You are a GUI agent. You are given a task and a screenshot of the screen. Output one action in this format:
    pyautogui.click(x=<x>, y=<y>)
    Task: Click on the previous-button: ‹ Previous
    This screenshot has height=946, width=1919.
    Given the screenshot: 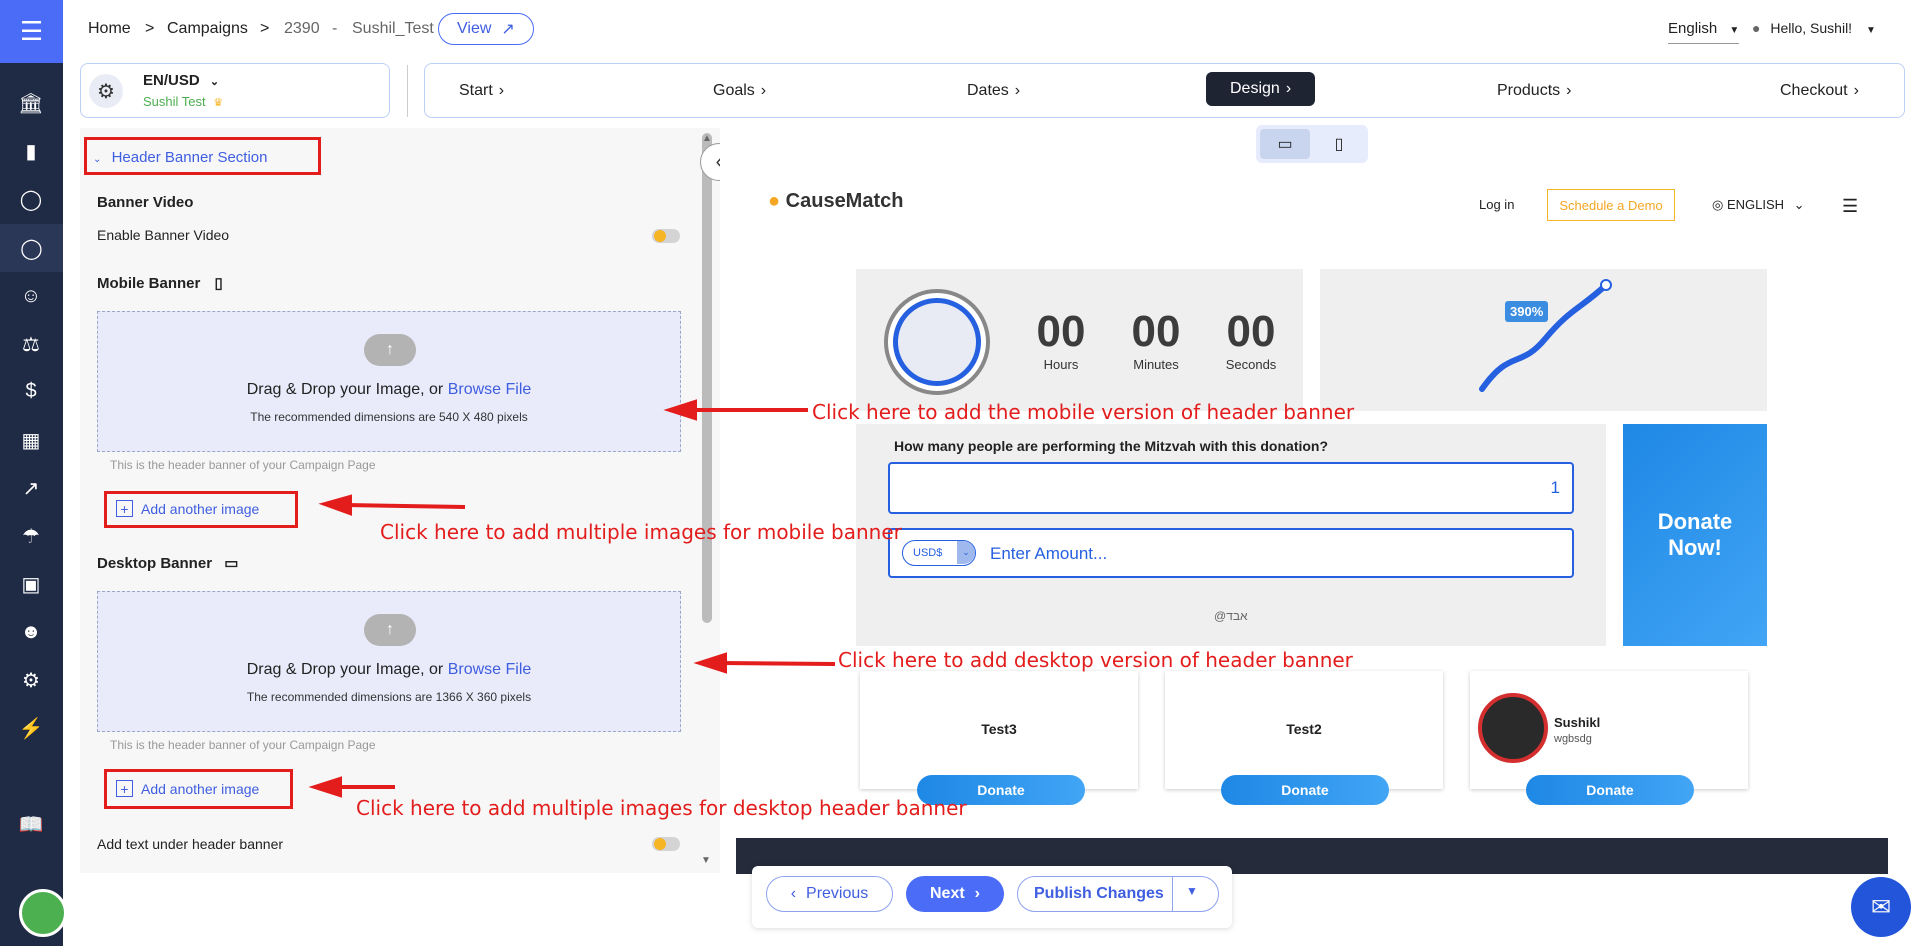 What is the action you would take?
    pyautogui.click(x=829, y=894)
    